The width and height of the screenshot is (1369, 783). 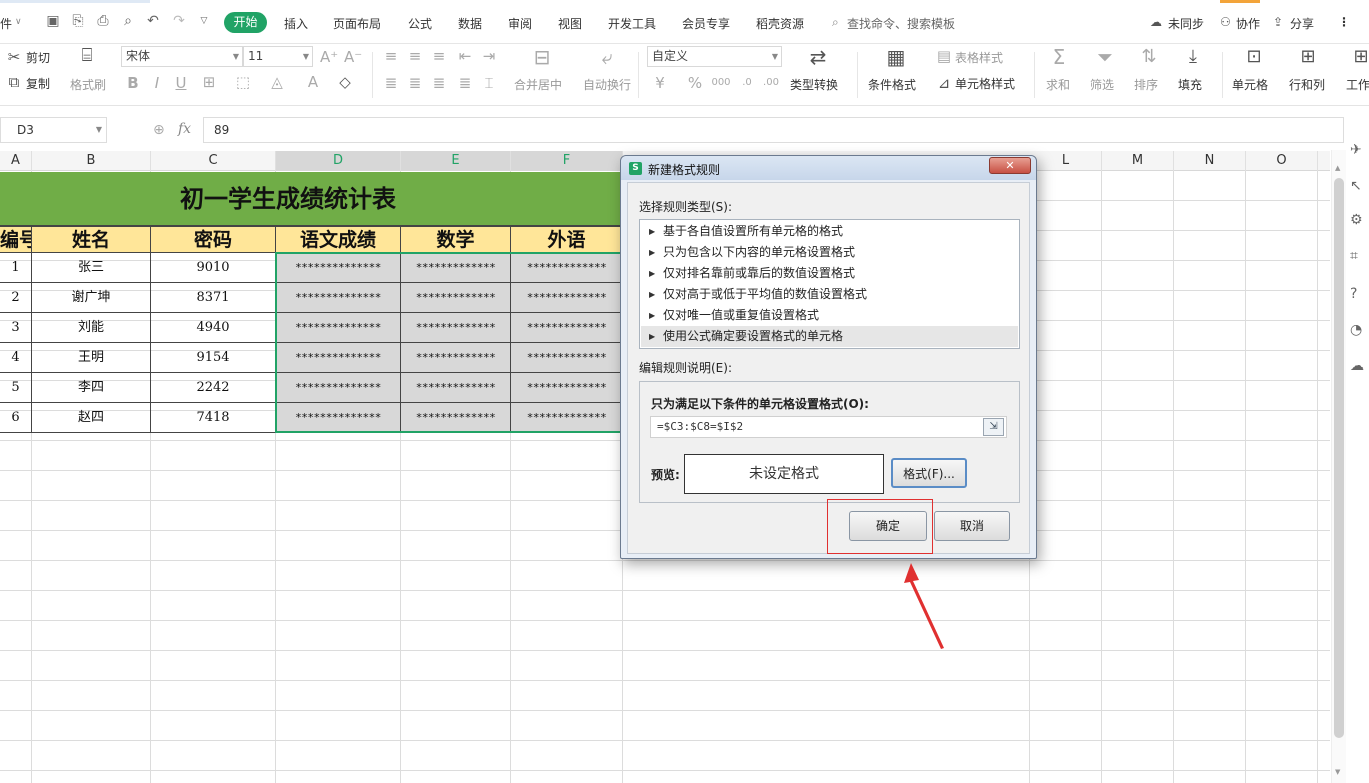 I want to click on align-center-icon: ≣, so click(x=415, y=83).